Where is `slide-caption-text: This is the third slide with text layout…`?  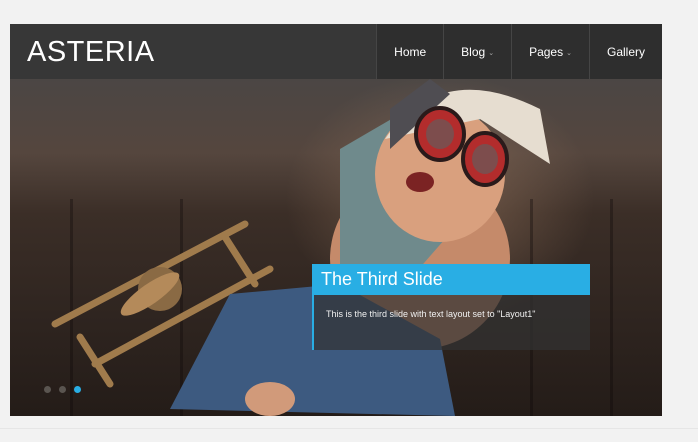 slide-caption-text: This is the third slide with text layout… is located at coordinates (451, 322).